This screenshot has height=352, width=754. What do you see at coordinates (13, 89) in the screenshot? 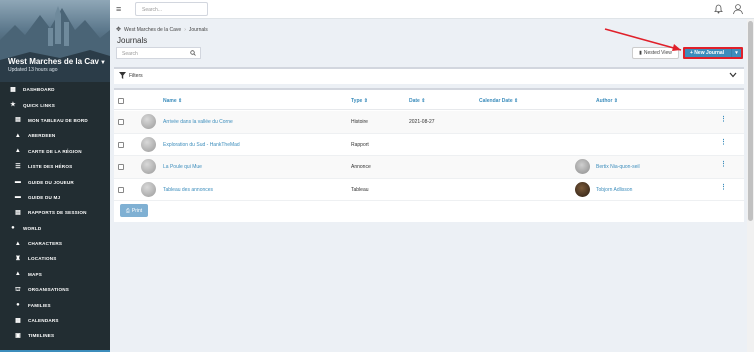
I see `dashboard-icon: ▦` at bounding box center [13, 89].